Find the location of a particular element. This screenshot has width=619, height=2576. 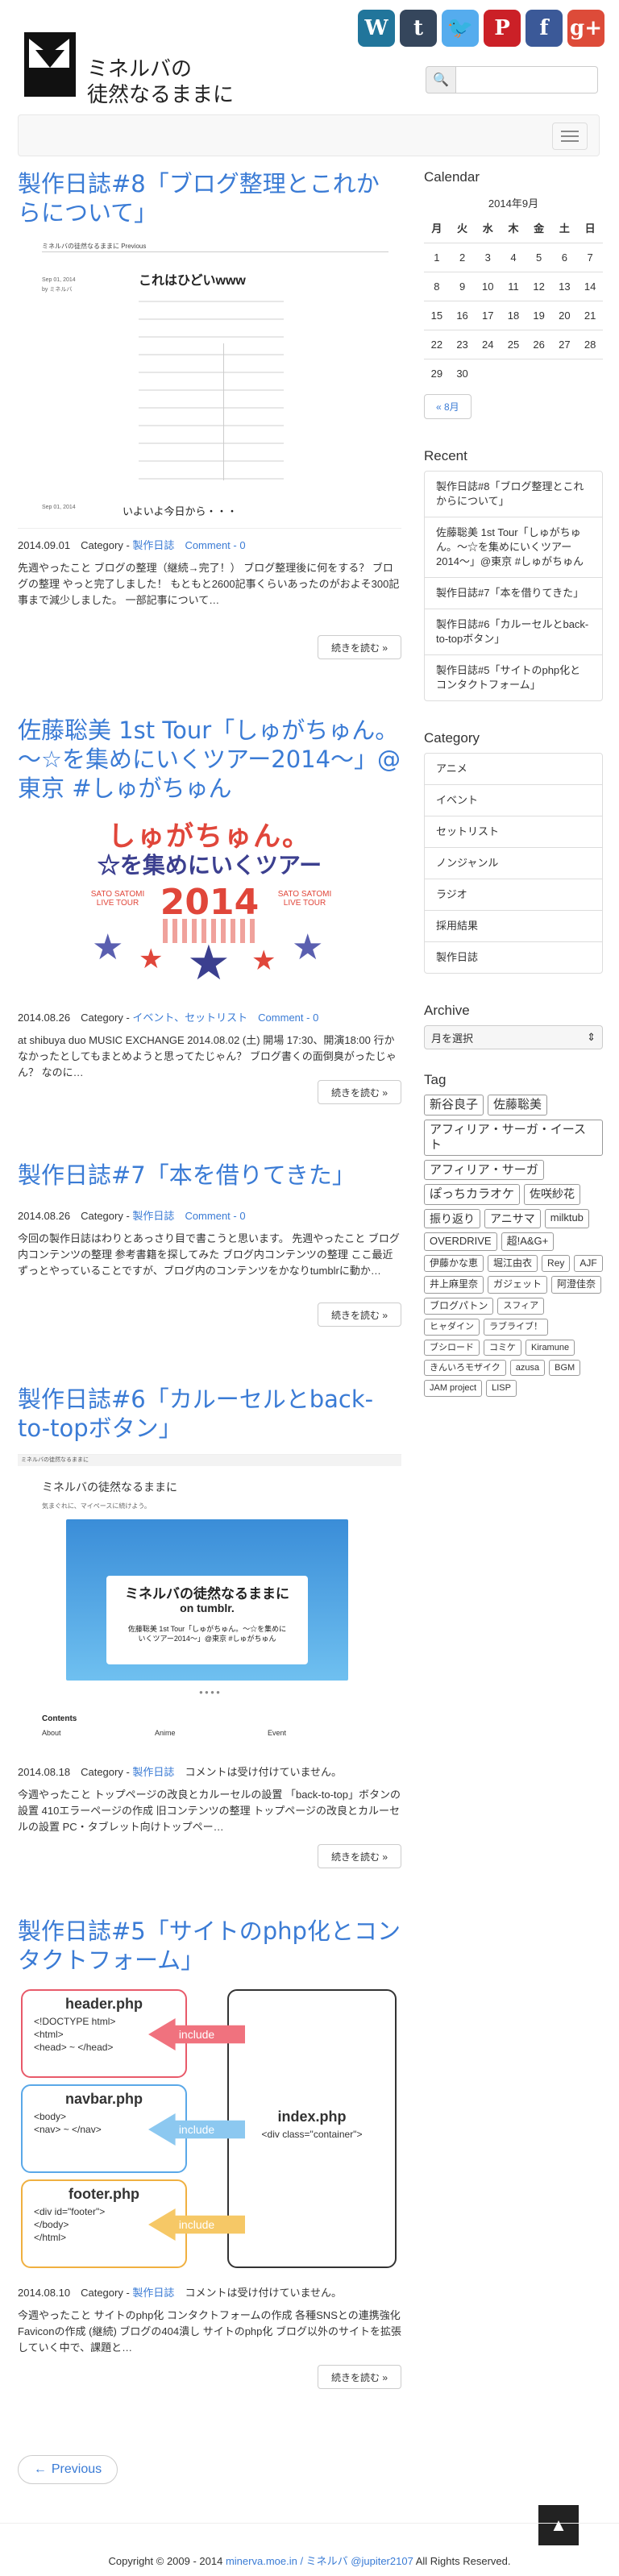

tag-link: アフィリア・サーガ・イースト is located at coordinates (513, 1137).